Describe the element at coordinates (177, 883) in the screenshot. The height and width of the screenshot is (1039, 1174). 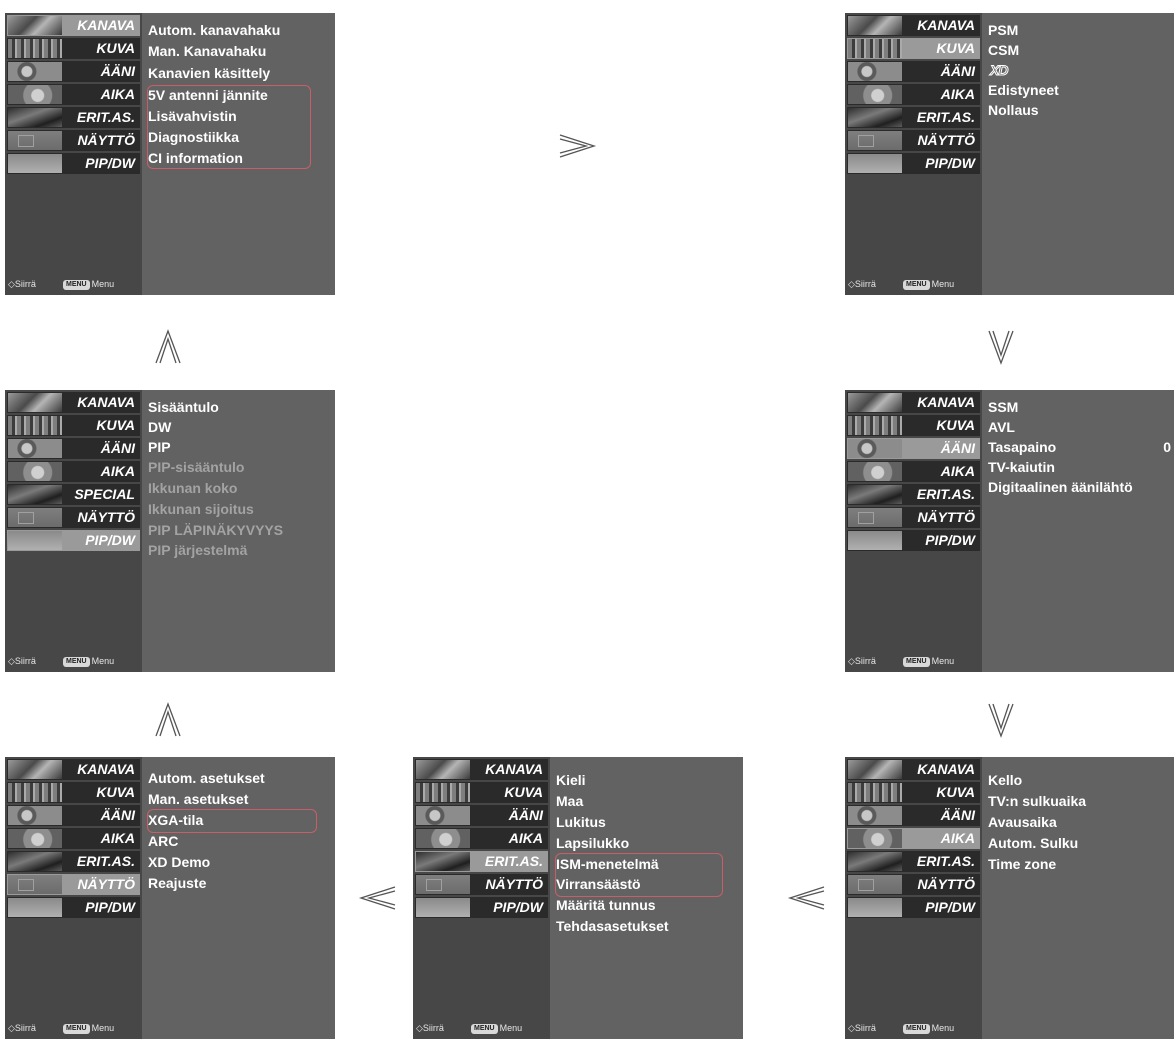
I see `menu-item: Reajuste` at that location.